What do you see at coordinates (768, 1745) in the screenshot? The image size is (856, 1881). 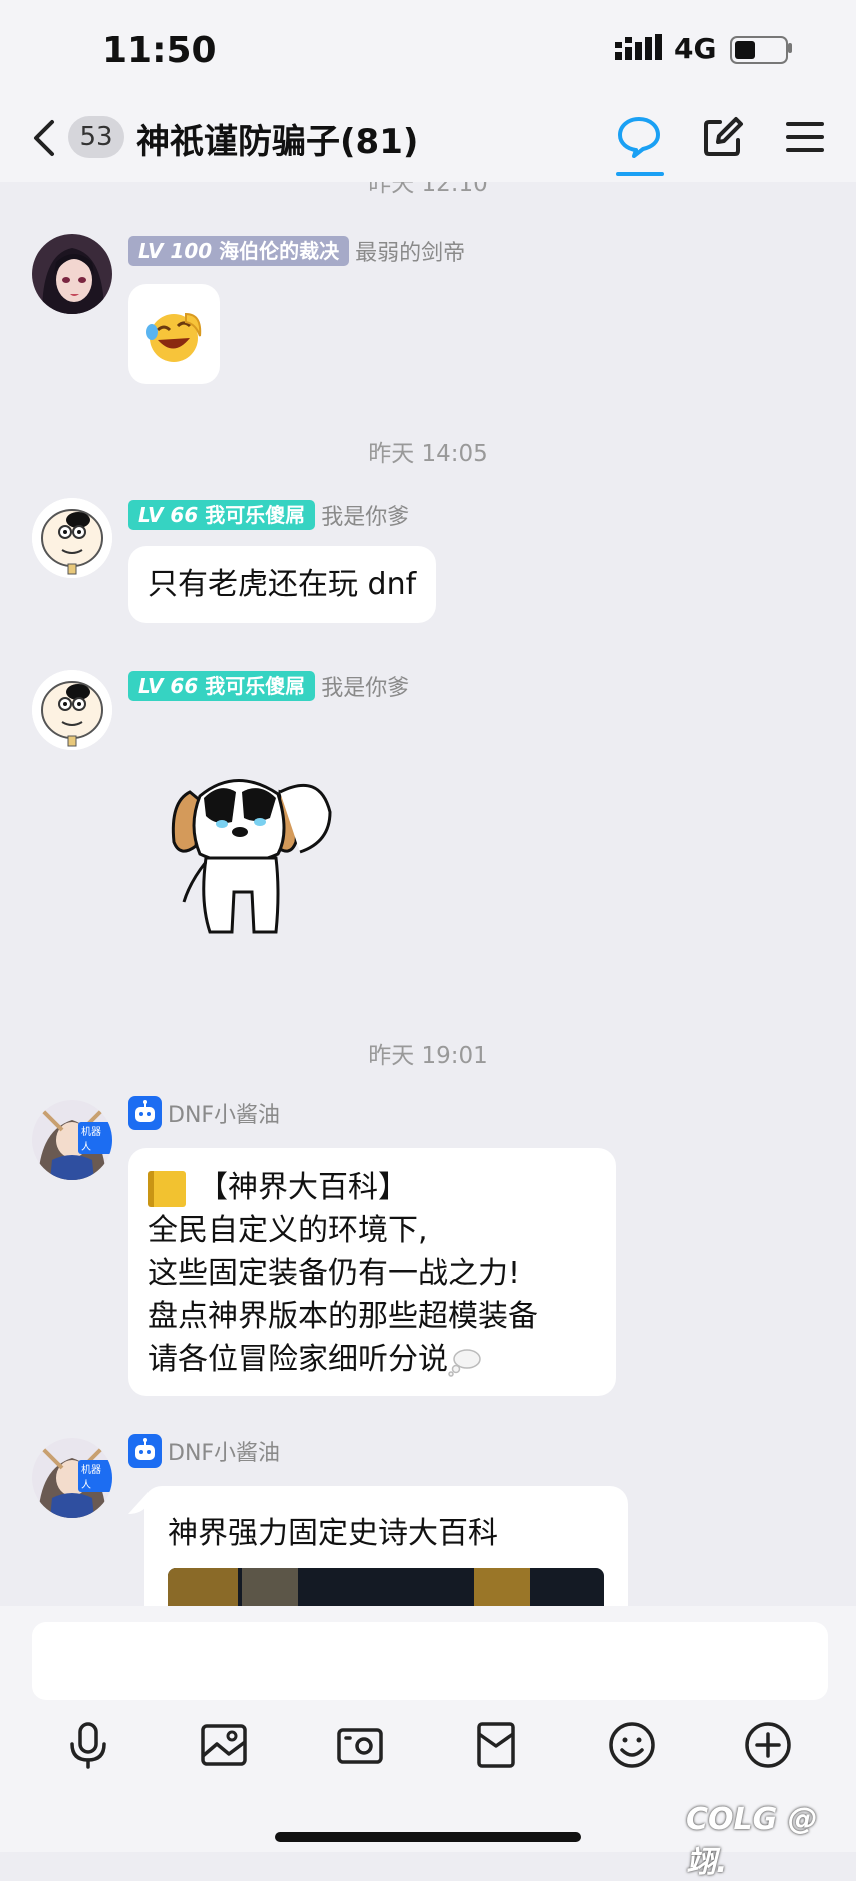 I see `plus-icon` at bounding box center [768, 1745].